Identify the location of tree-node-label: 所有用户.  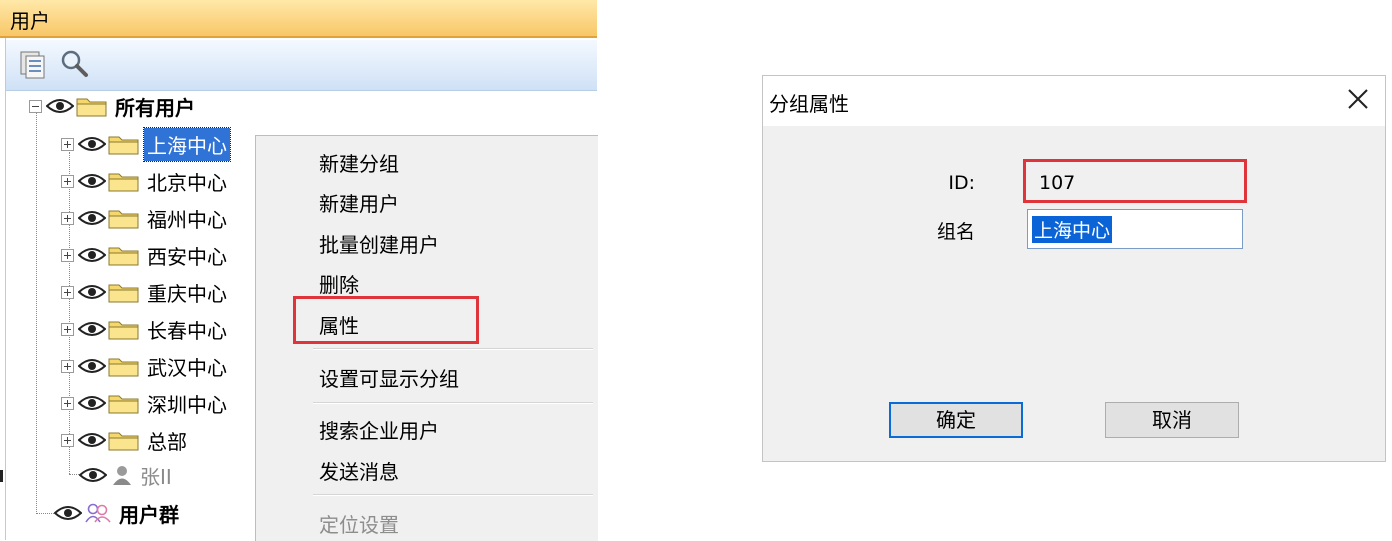
(155, 106).